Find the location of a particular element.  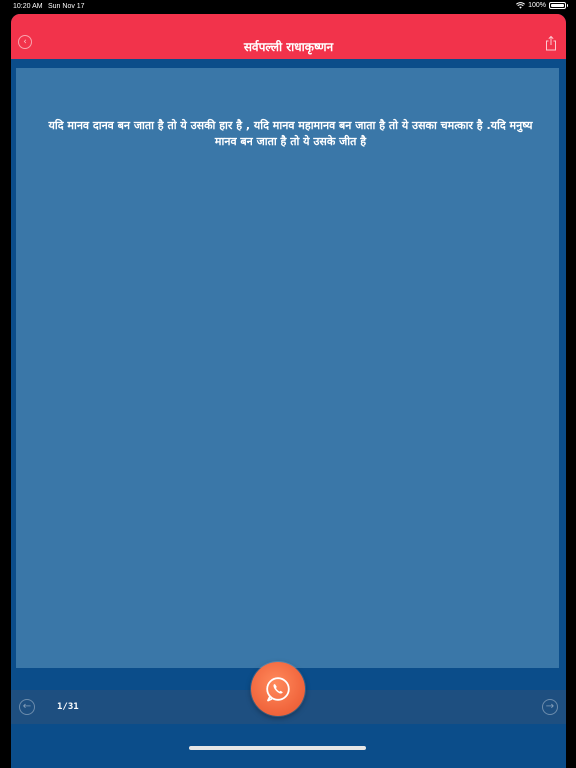

arrow-left-icon: ← is located at coordinates (27, 706).